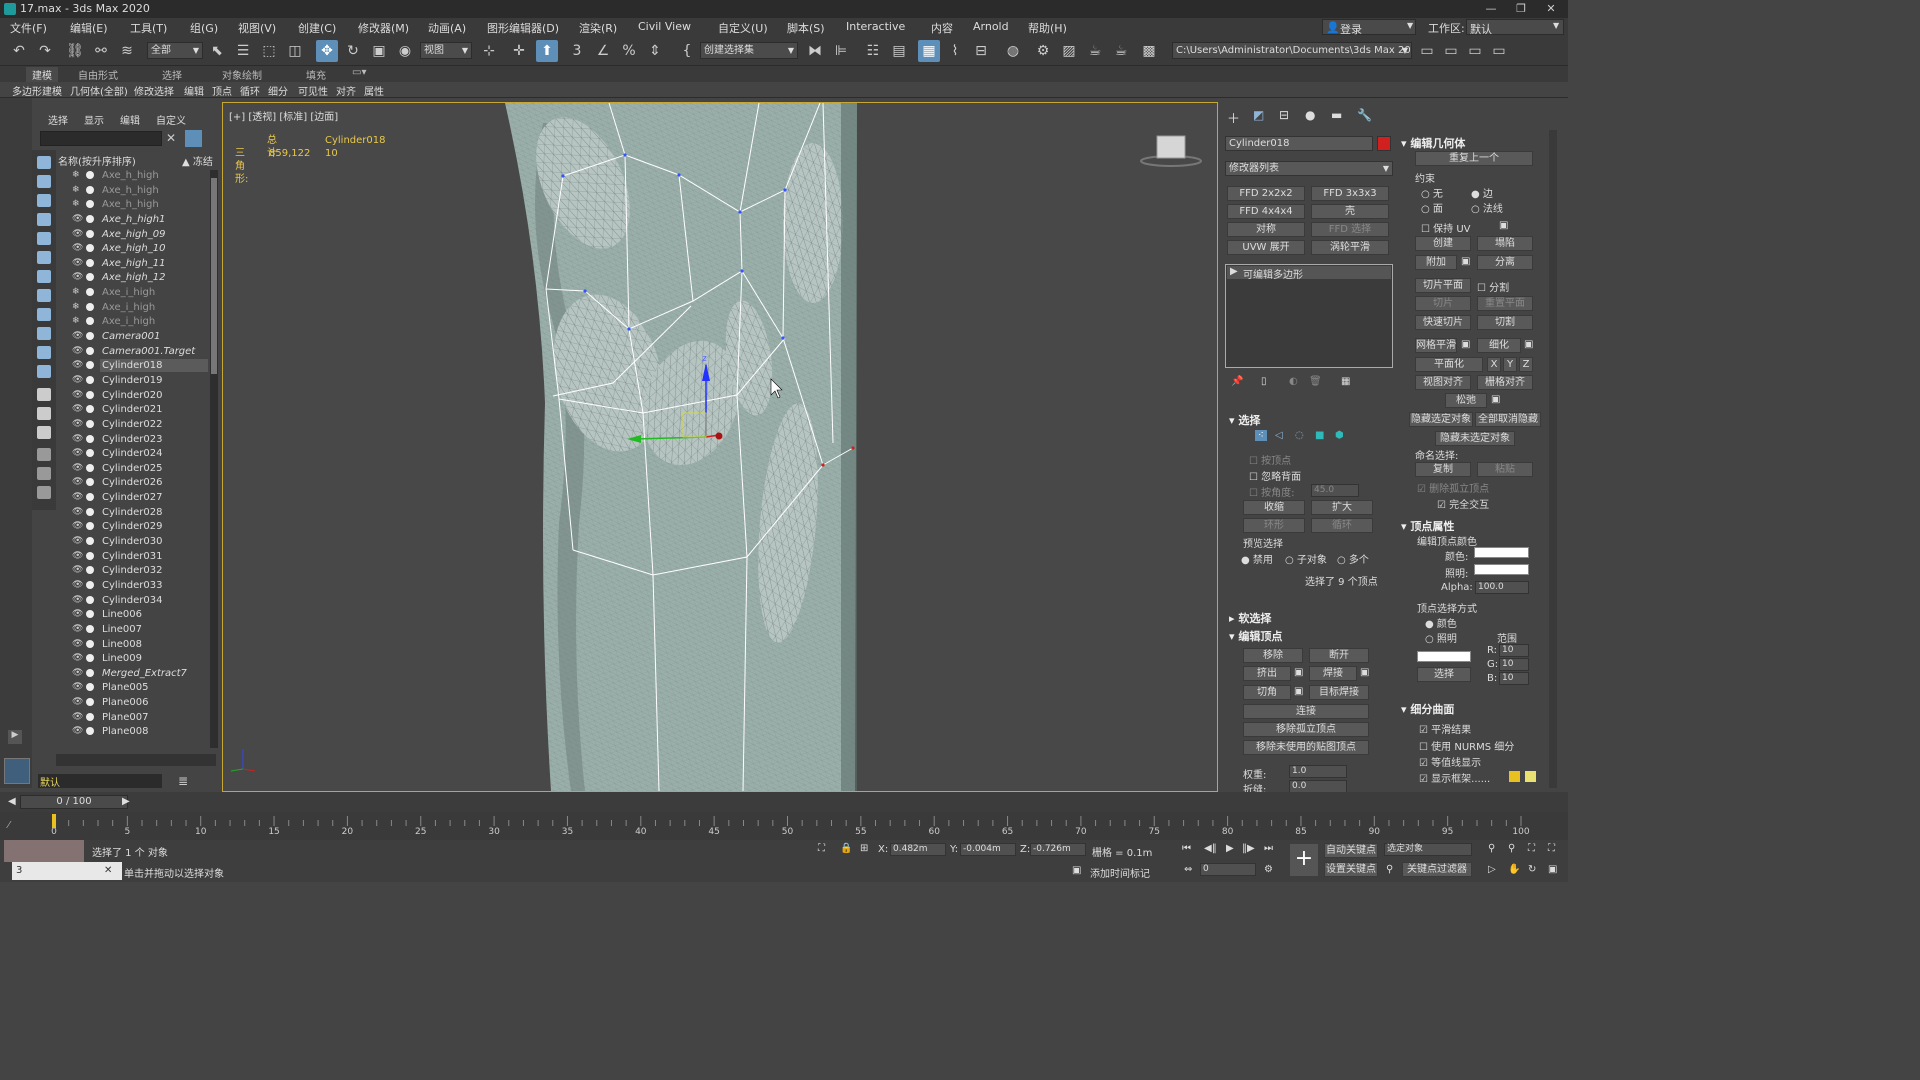 This screenshot has height=1080, width=1920. I want to click on grow-button: 扩大, so click(1342, 507).